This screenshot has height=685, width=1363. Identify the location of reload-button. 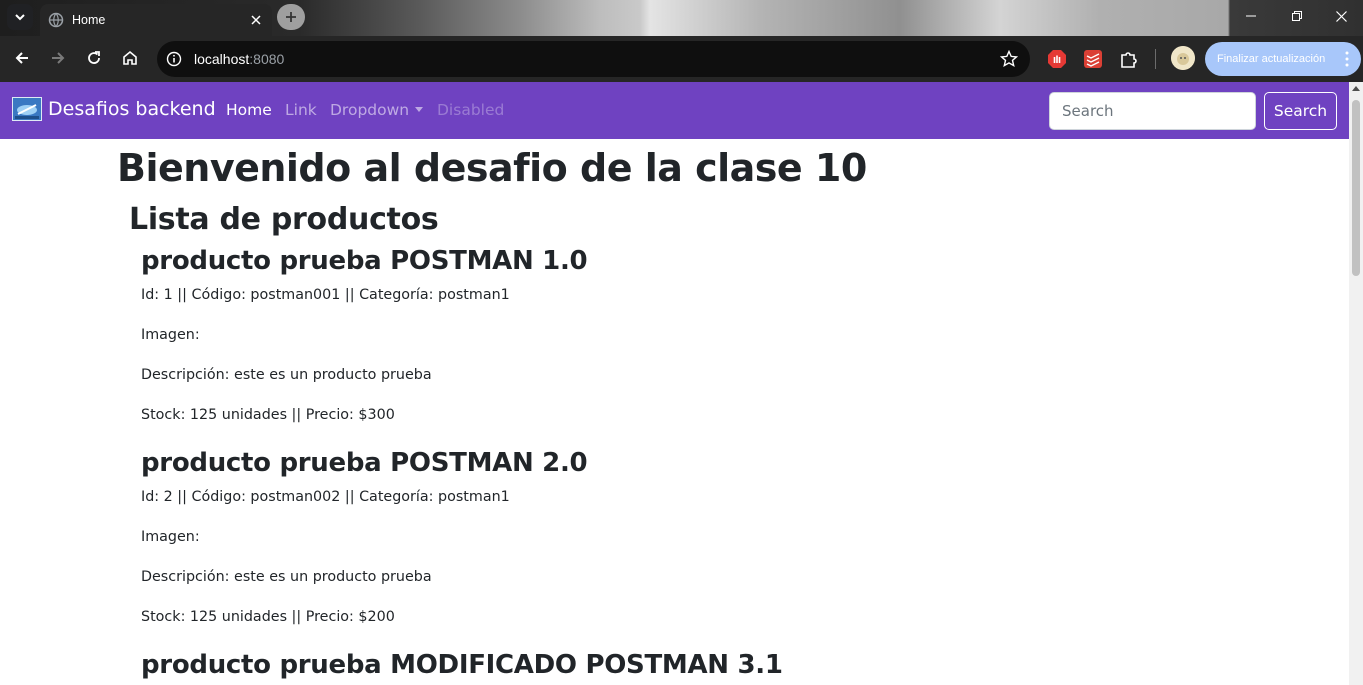
(94, 58).